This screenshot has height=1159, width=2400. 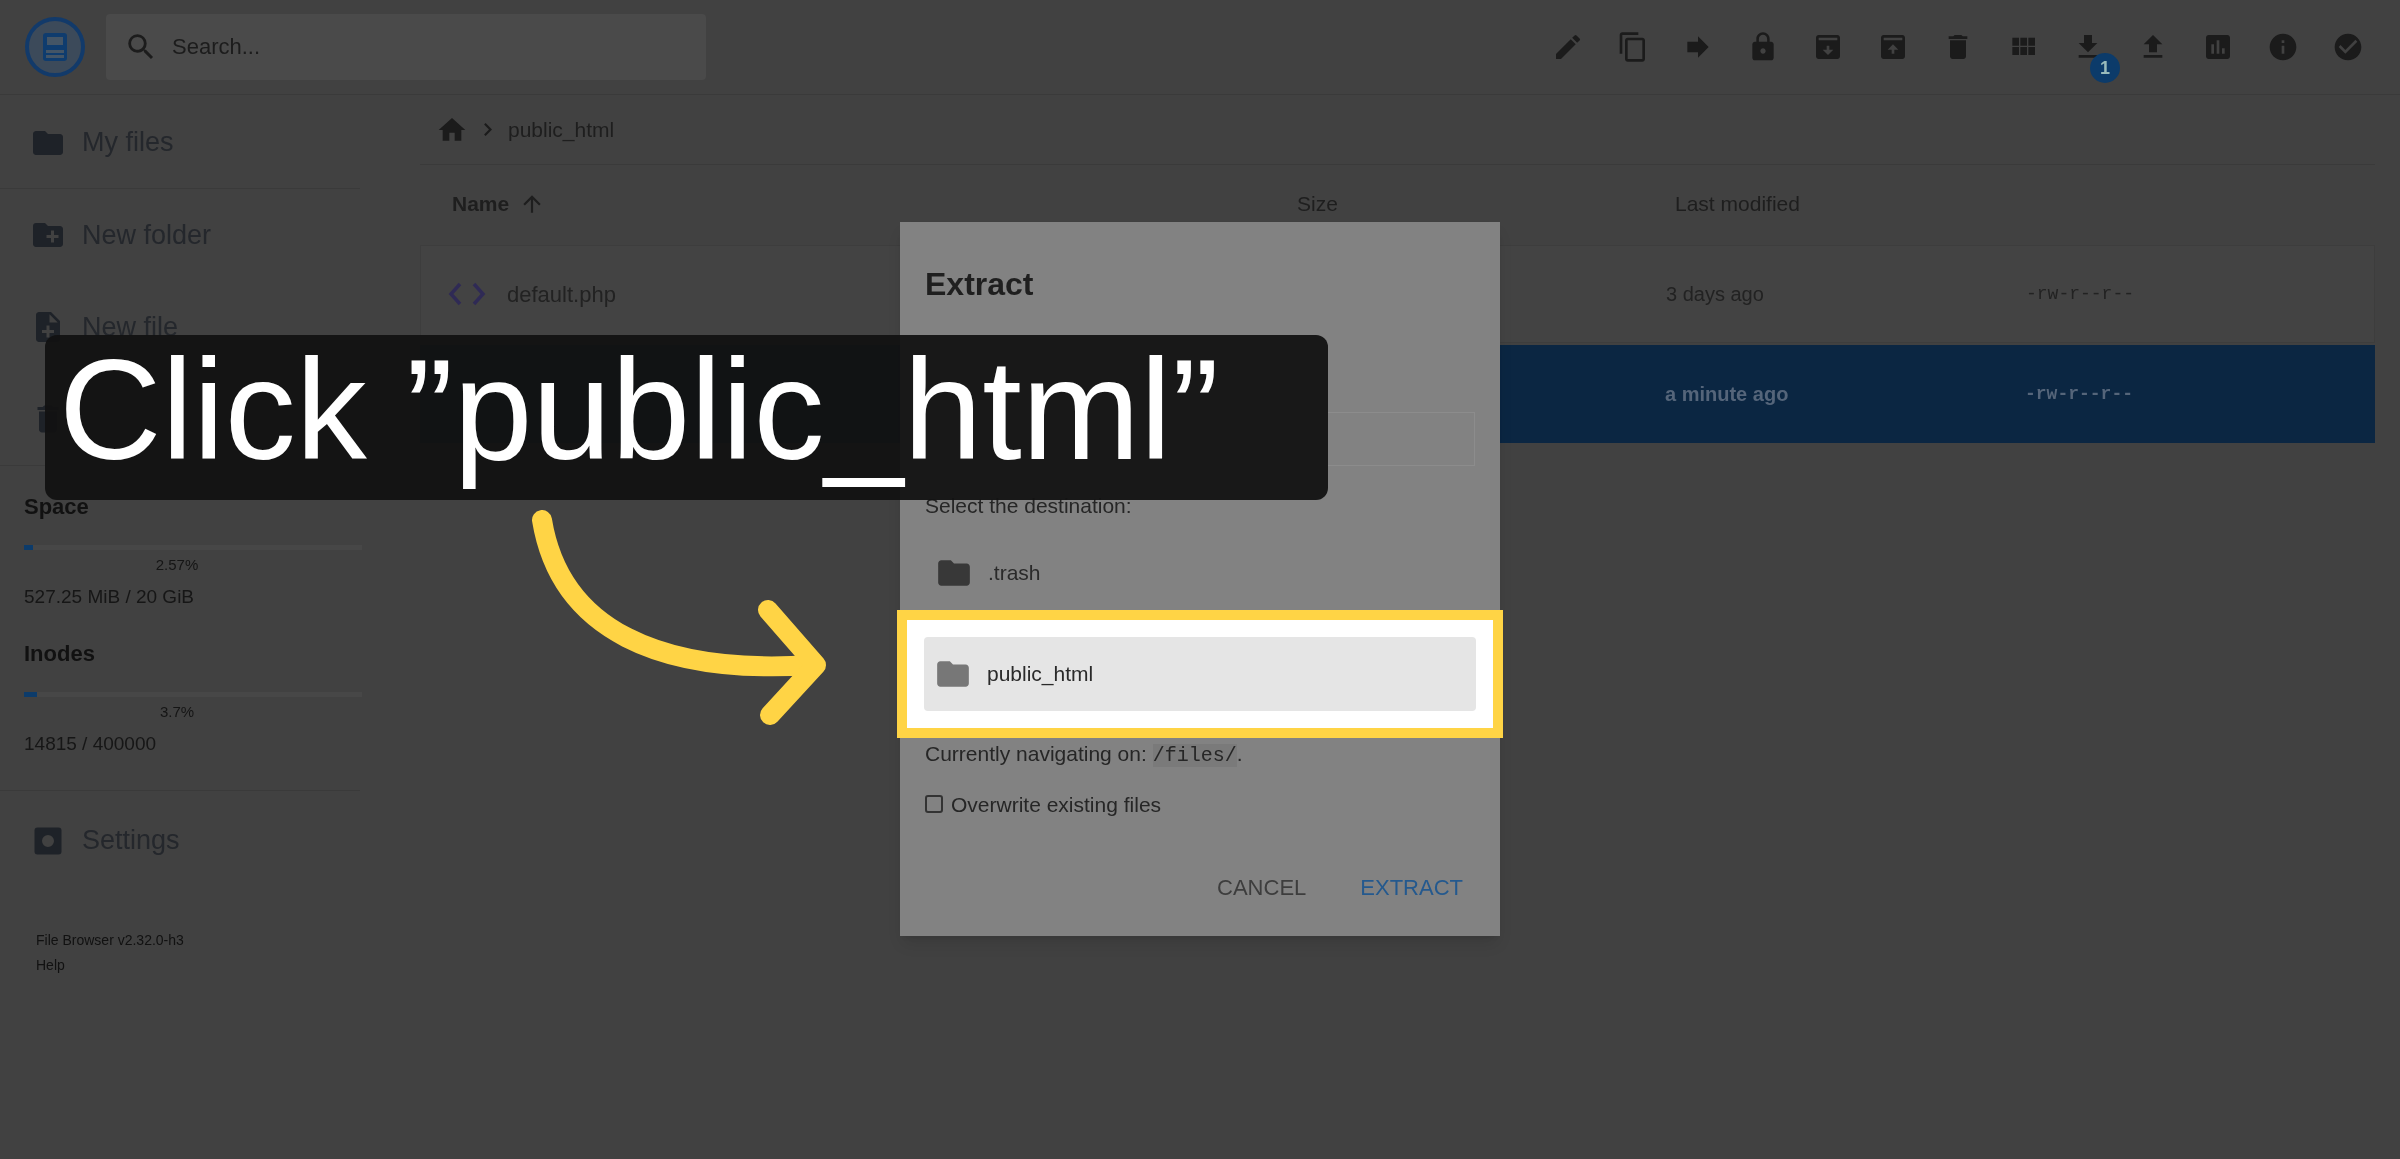 I want to click on dialog-title: Extract, so click(x=980, y=284).